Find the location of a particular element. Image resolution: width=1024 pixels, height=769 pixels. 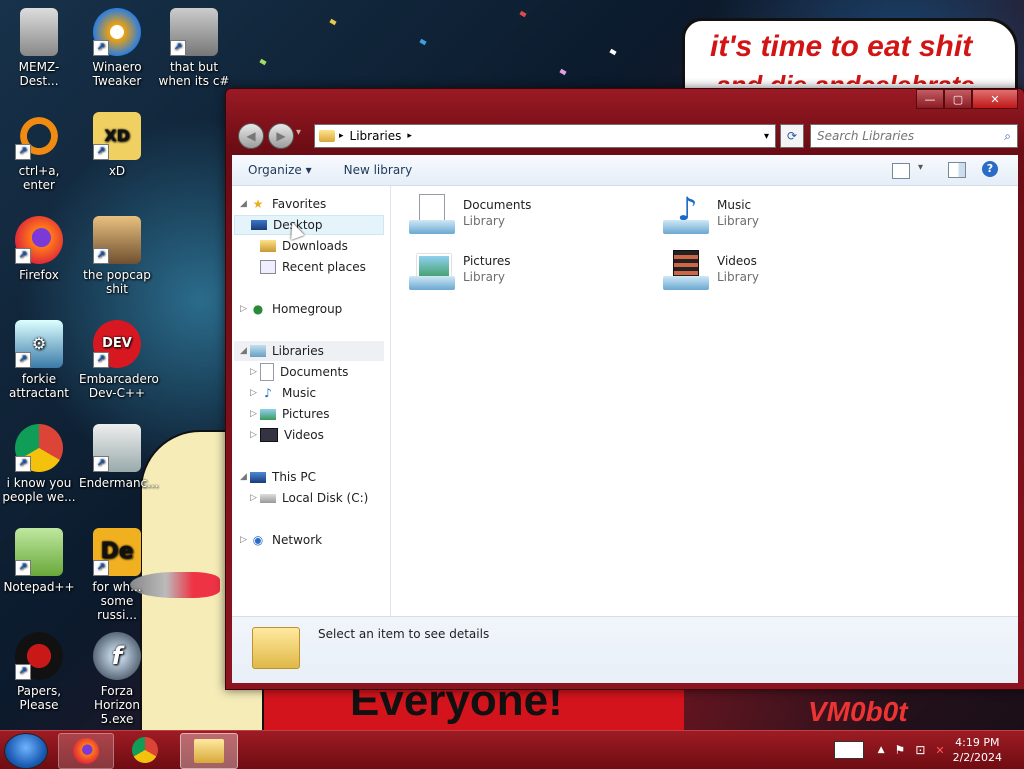

nav-lib-music: ▷ ♪ Music is located at coordinates (283, 393).